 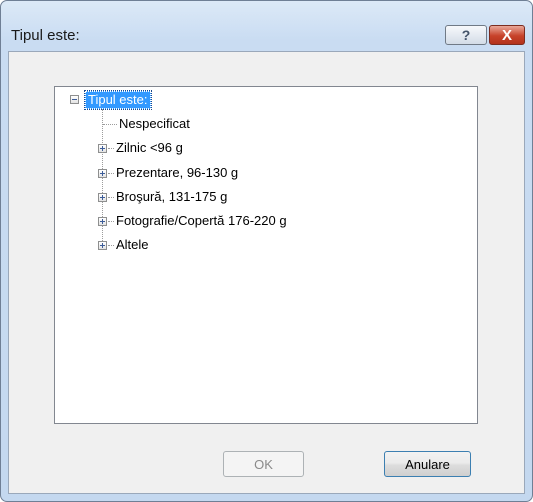 What do you see at coordinates (427, 464) in the screenshot?
I see `cancel-button: Anulare` at bounding box center [427, 464].